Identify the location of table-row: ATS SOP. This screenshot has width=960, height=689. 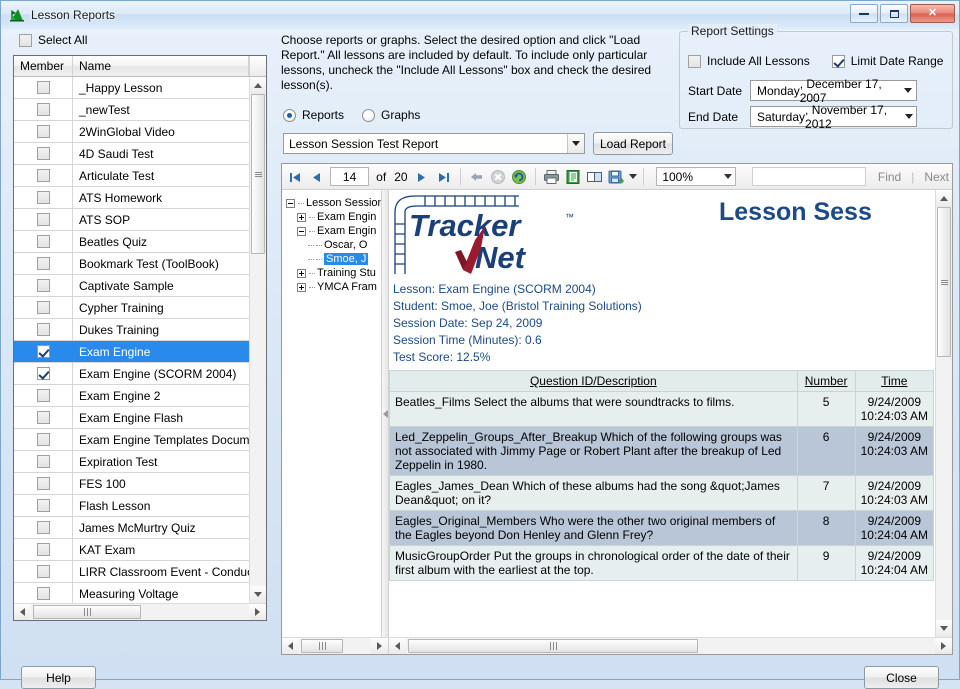
(131, 220).